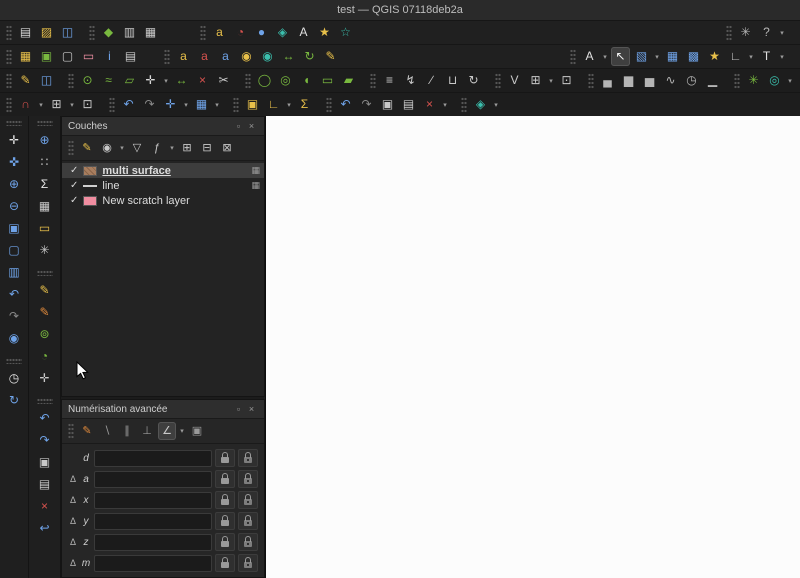 The width and height of the screenshot is (800, 578). Describe the element at coordinates (225, 542) in the screenshot. I see `lock-z-button` at that location.